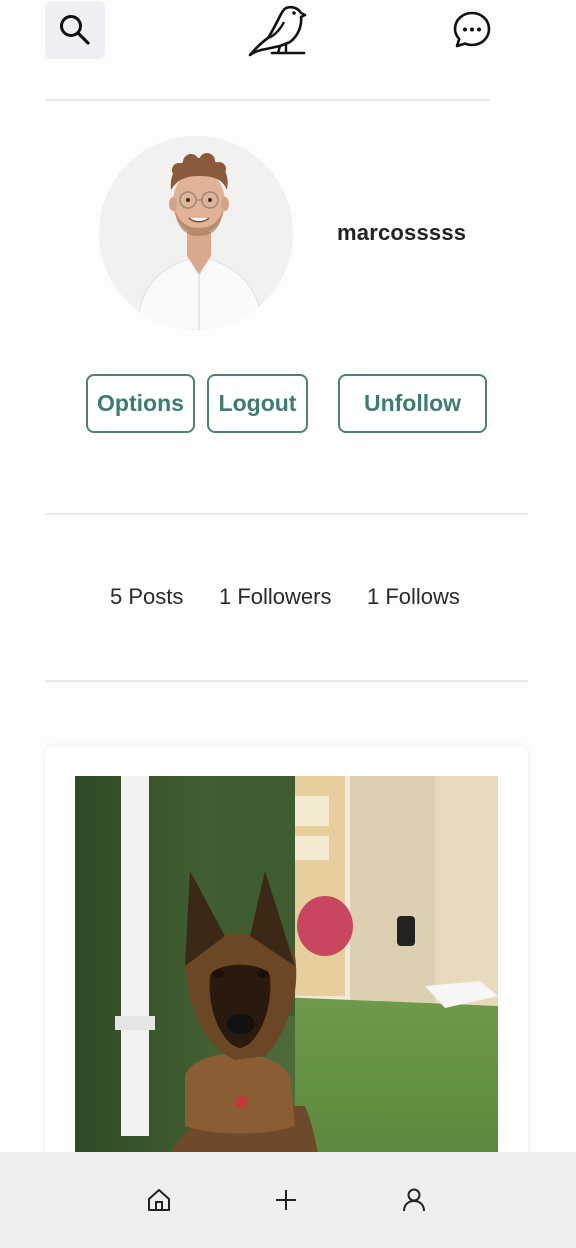 This screenshot has width=576, height=1248. What do you see at coordinates (275, 597) in the screenshot?
I see `followers-count: 1 Followers` at bounding box center [275, 597].